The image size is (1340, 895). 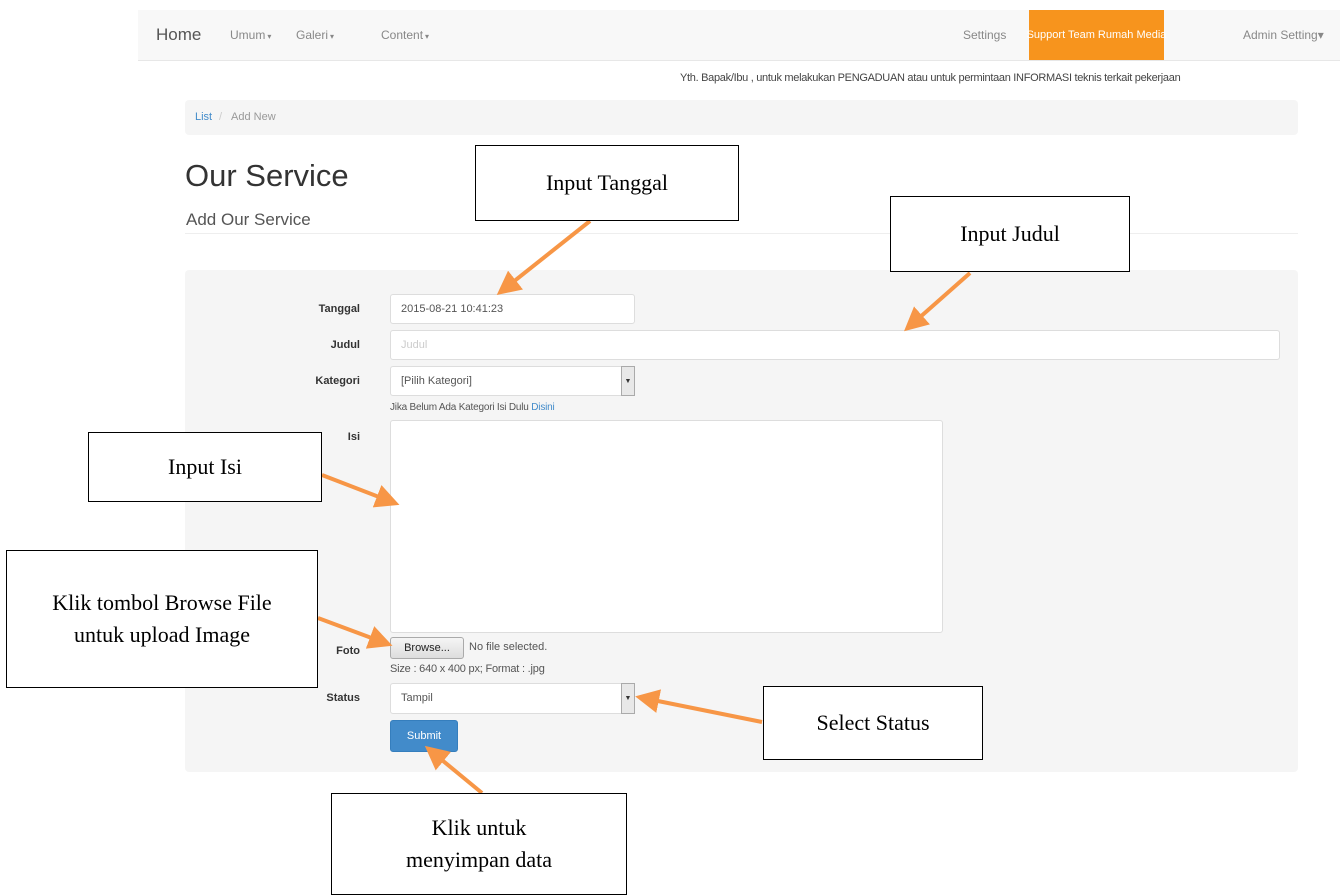 What do you see at coordinates (938, 301) in the screenshot?
I see `arrow-judul` at bounding box center [938, 301].